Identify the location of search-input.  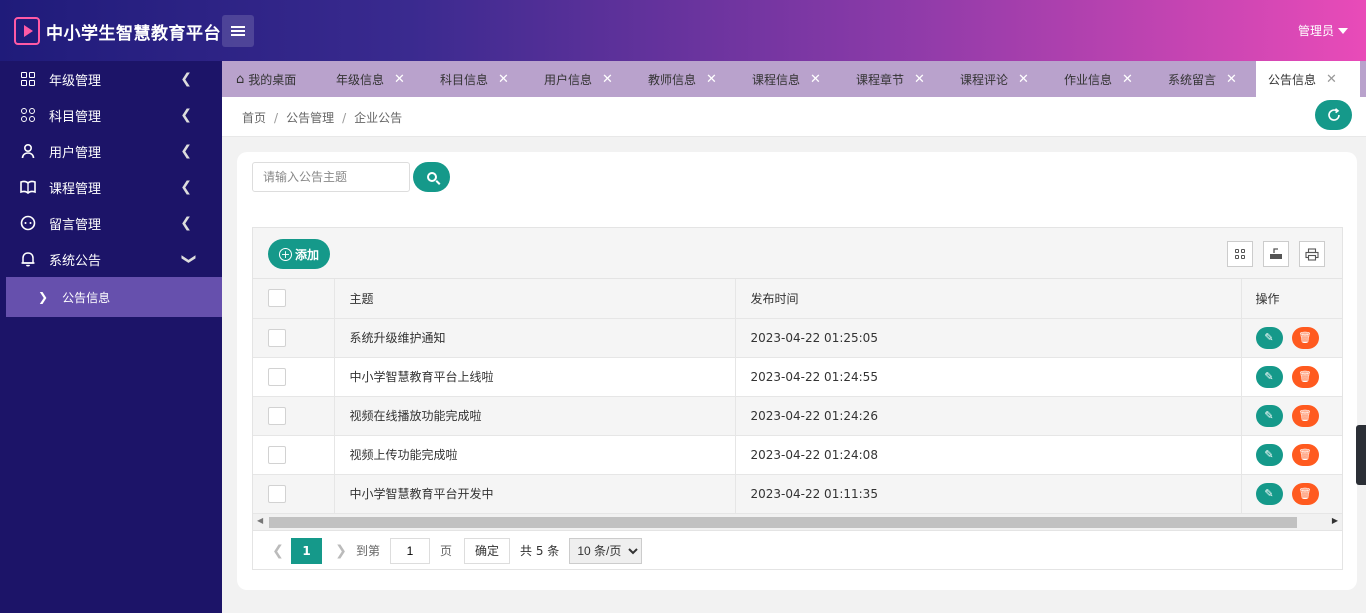
(331, 177).